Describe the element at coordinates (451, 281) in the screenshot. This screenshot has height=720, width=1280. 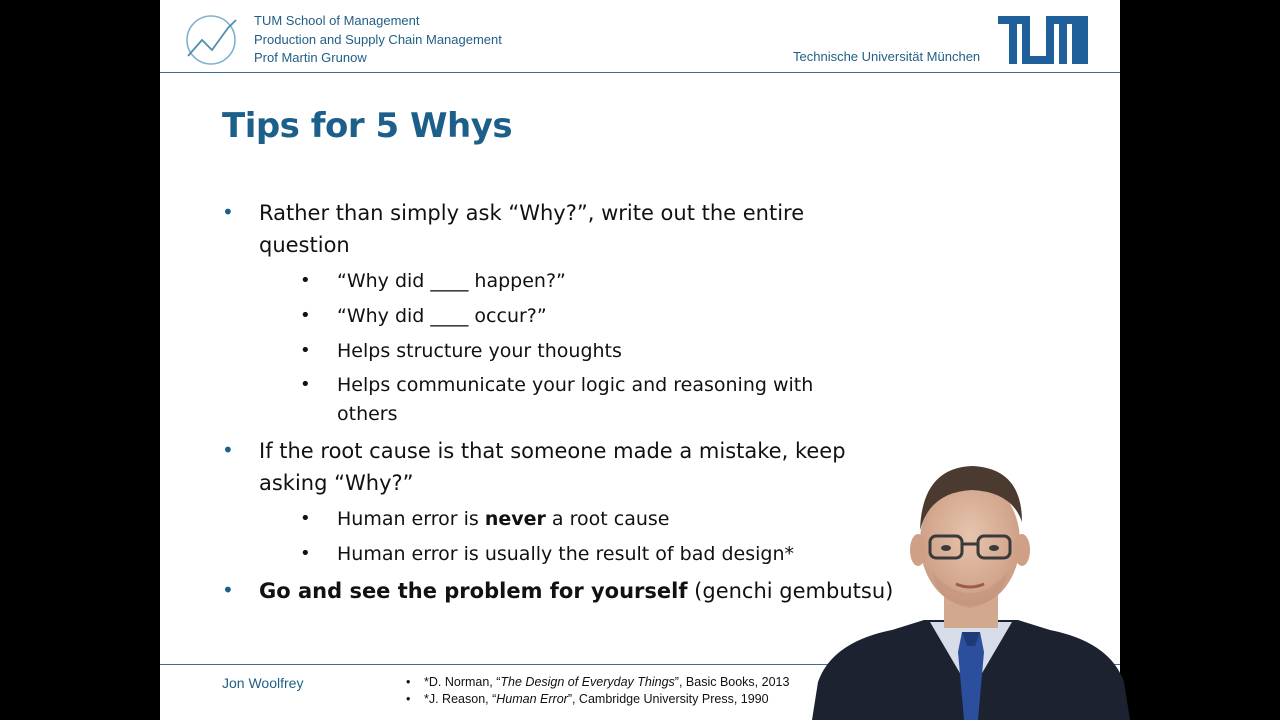
I see `bullet-1-sub-1: “Why did ____ happen?”` at that location.